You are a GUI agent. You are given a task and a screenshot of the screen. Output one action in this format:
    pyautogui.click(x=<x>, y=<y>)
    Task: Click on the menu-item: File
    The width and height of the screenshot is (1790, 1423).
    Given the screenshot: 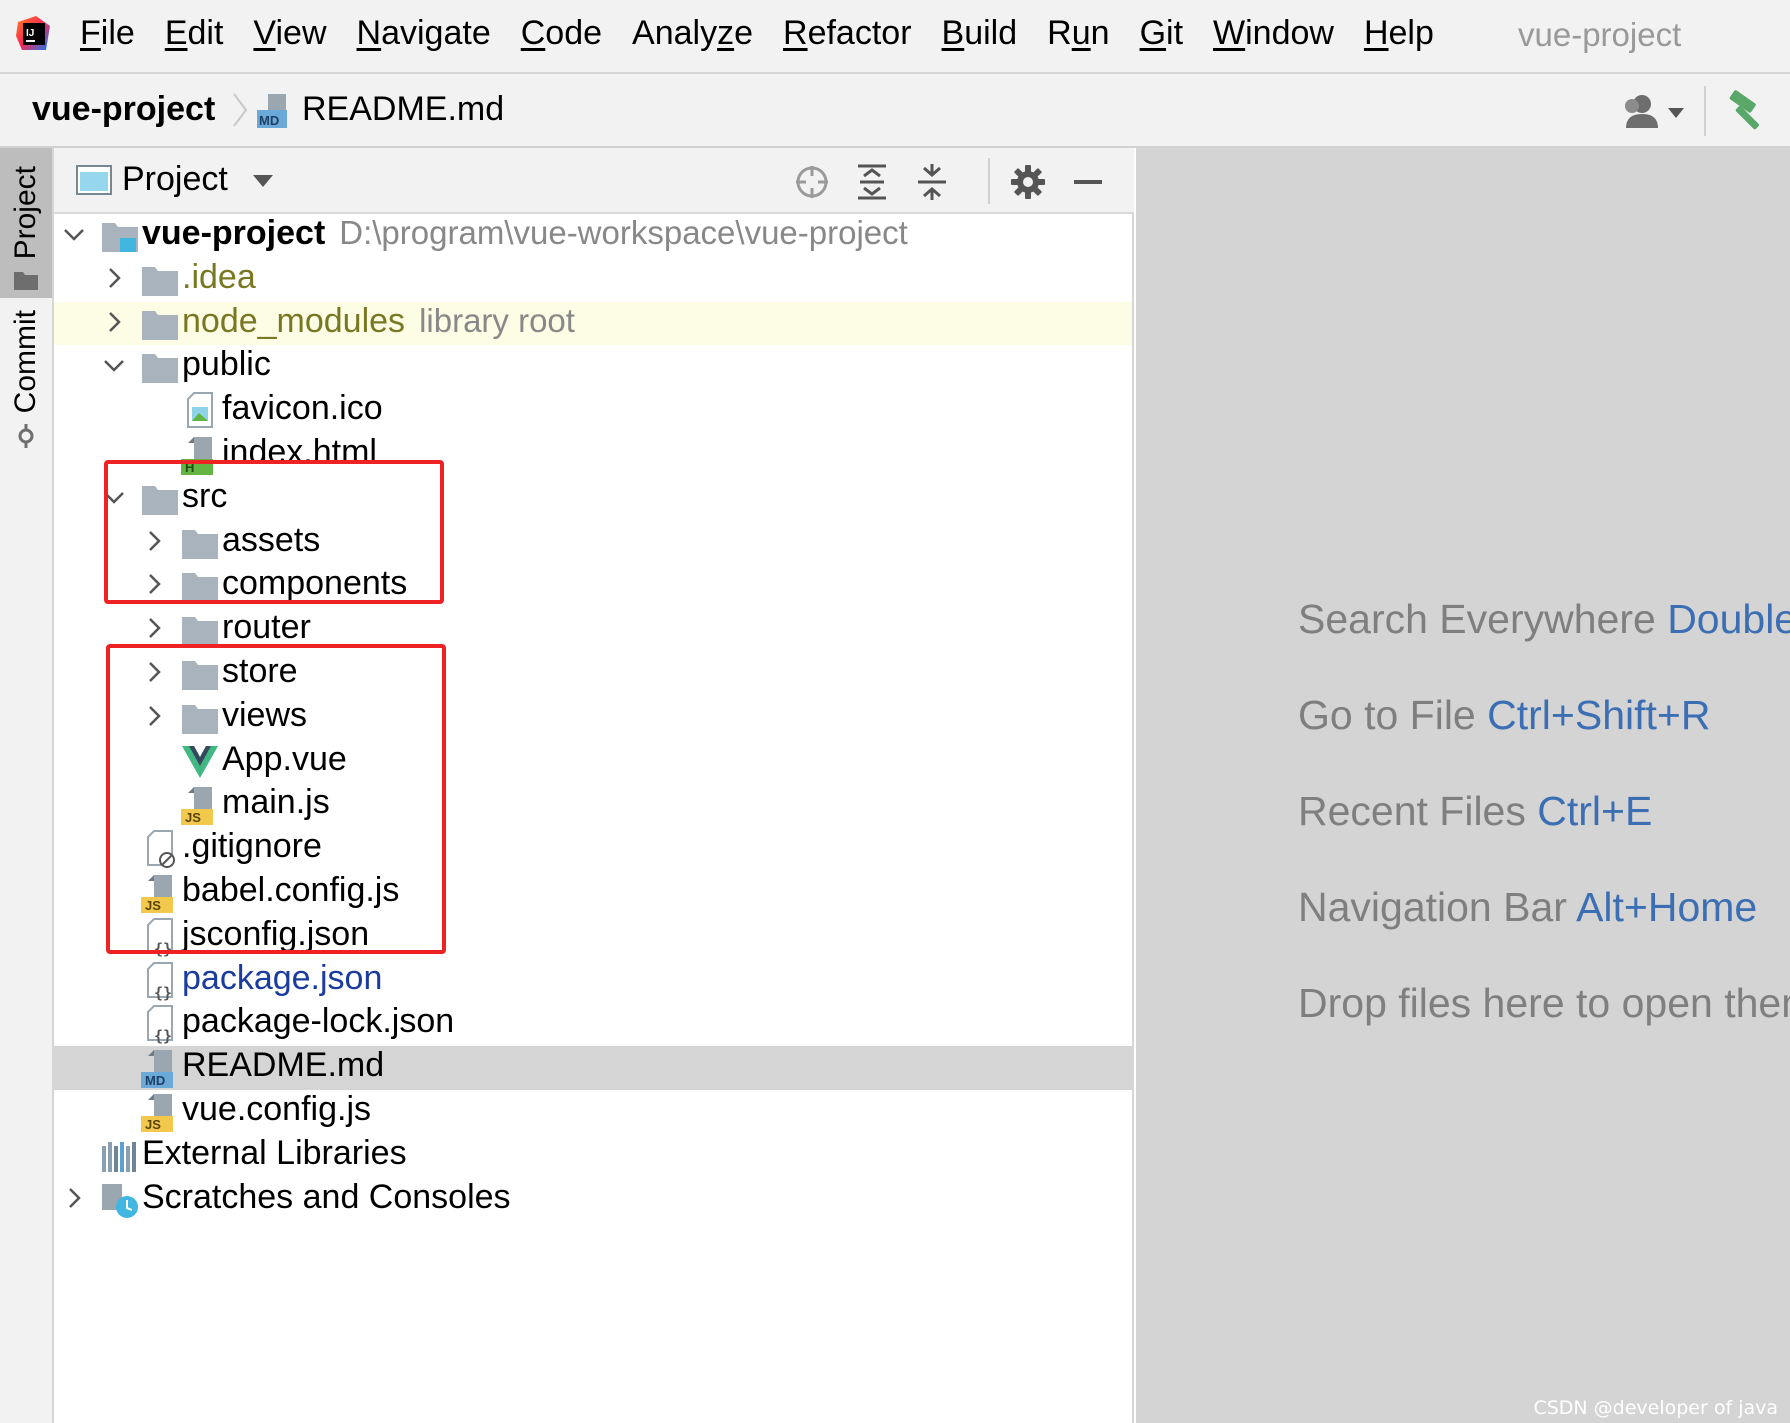 What is the action you would take?
    pyautogui.click(x=107, y=33)
    